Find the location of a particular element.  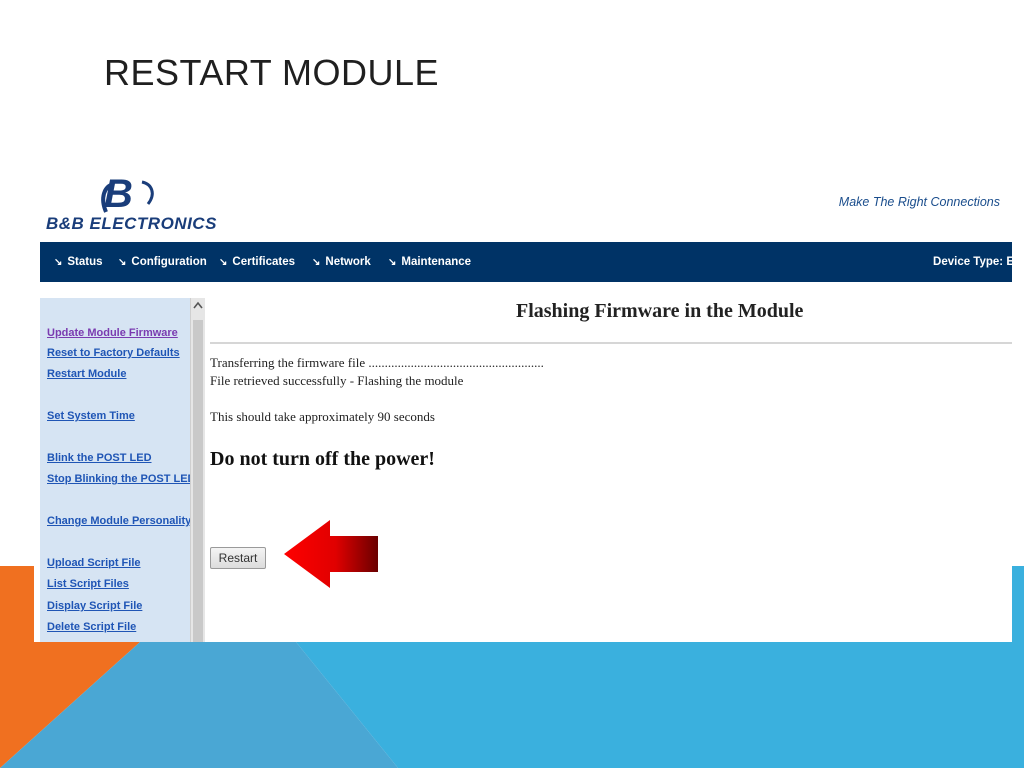

power-warning: Do not turn off the power! is located at coordinates (322, 459).